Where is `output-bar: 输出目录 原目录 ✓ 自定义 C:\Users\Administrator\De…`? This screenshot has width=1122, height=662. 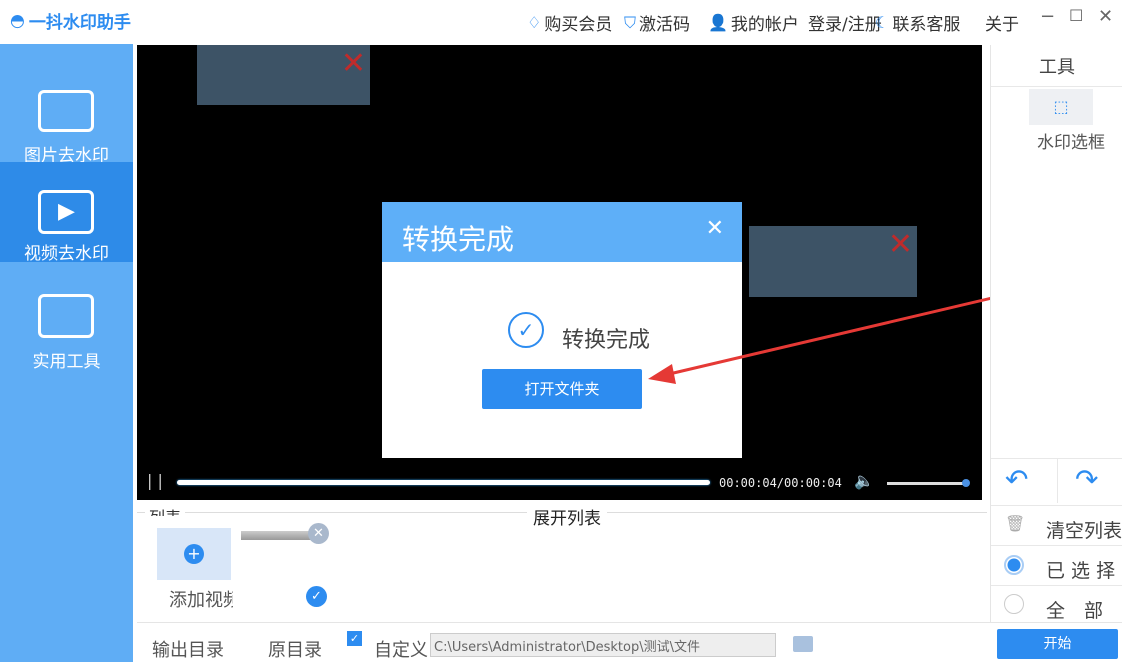 output-bar: 输出目录 原目录 ✓ 自定义 C:\Users\Administrator\De… is located at coordinates (629, 642).